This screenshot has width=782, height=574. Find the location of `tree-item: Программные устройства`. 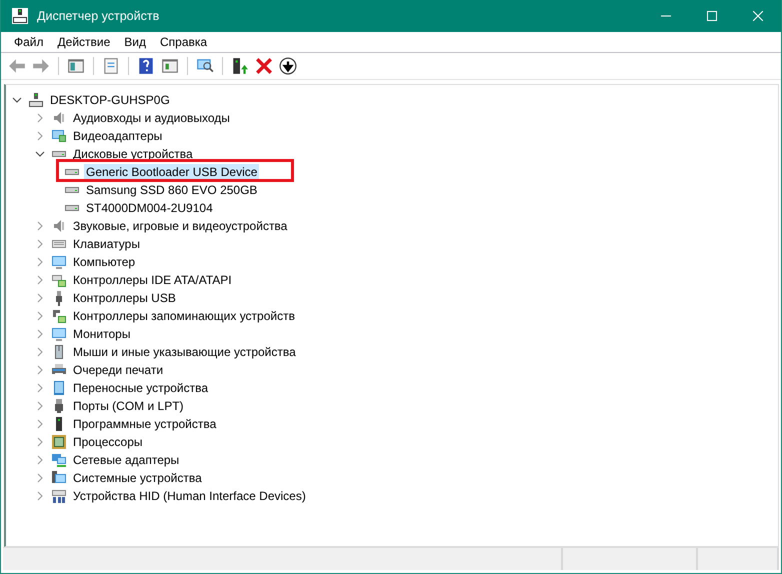

tree-item: Программные устройства is located at coordinates (144, 424).